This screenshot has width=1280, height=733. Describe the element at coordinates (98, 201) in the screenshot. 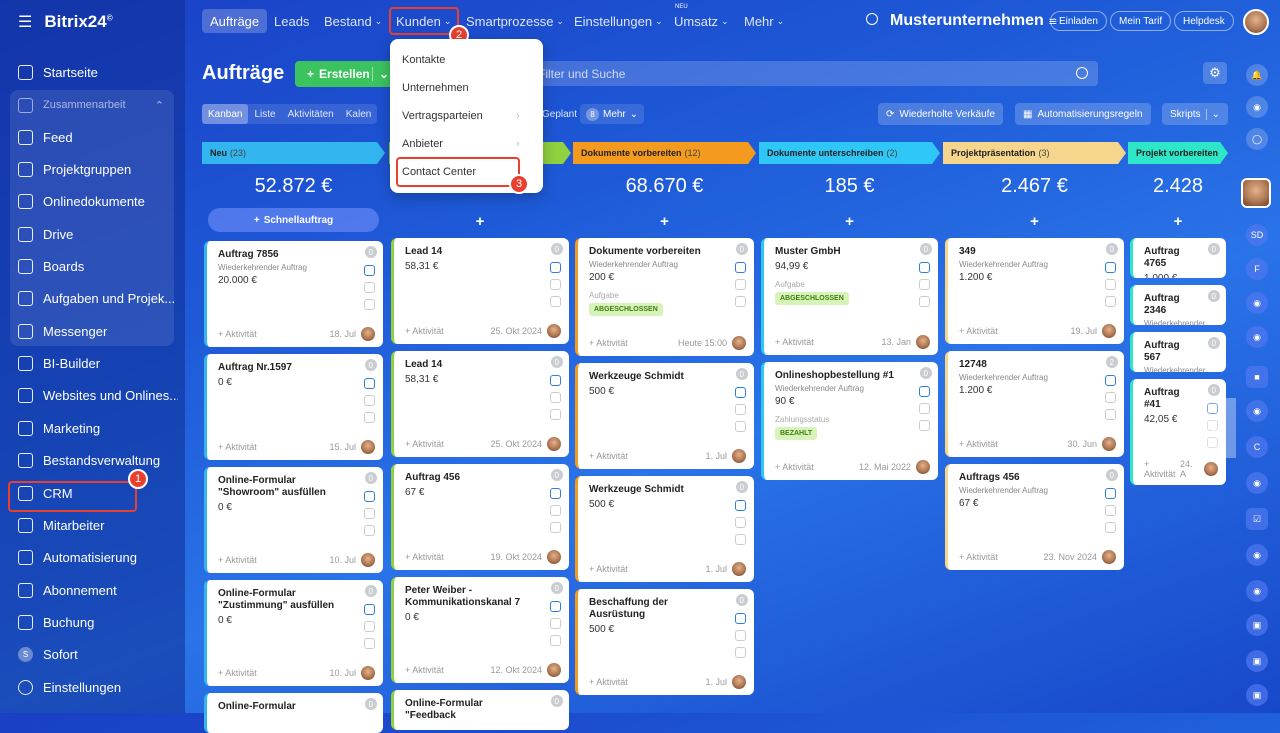

I see `sidebar-item-onlinedokumente: Onlinedokumente` at that location.